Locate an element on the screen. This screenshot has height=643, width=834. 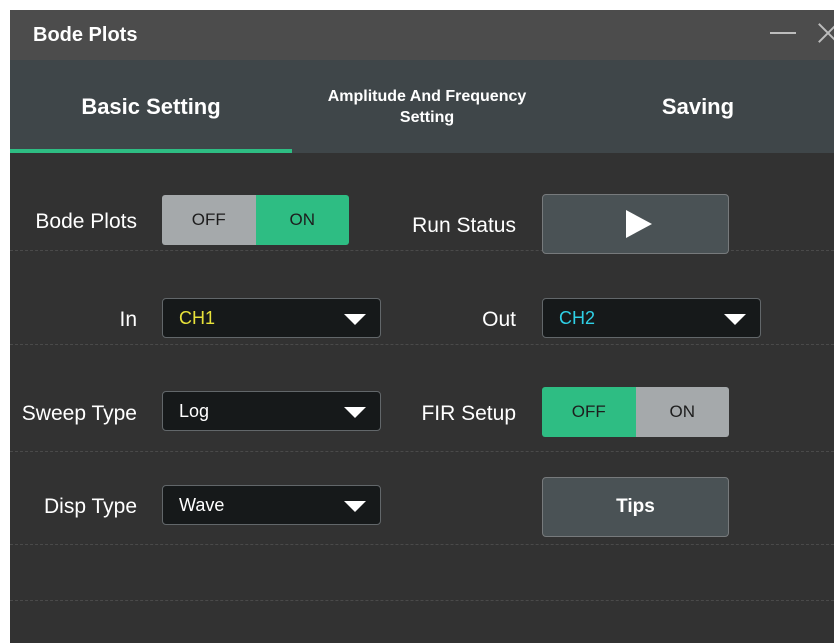
minimize-icon is located at coordinates (783, 33).